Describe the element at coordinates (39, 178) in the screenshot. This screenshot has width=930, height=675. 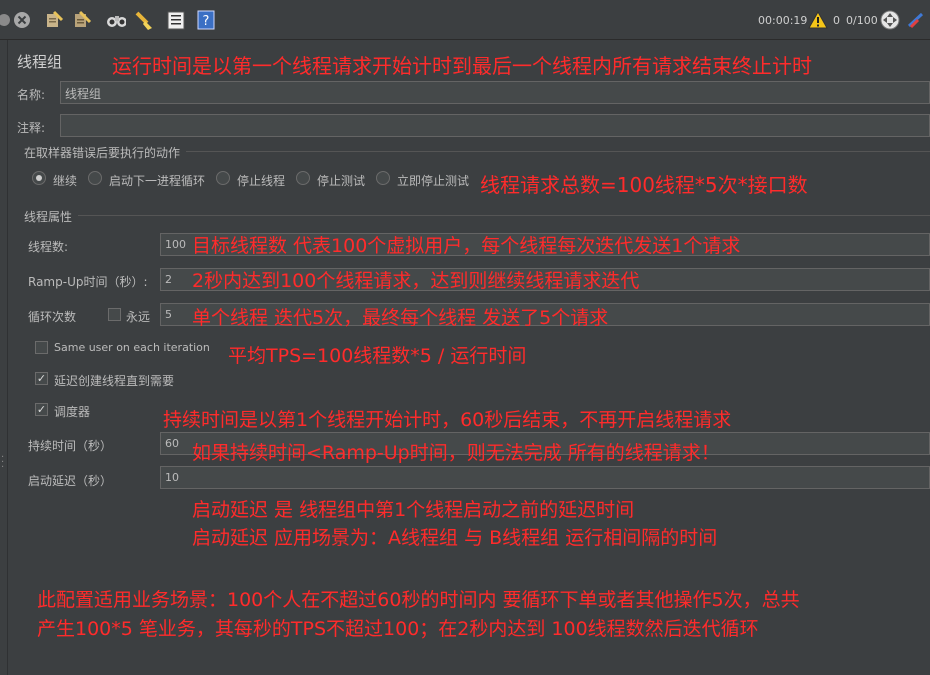
I see `radio-continue` at that location.